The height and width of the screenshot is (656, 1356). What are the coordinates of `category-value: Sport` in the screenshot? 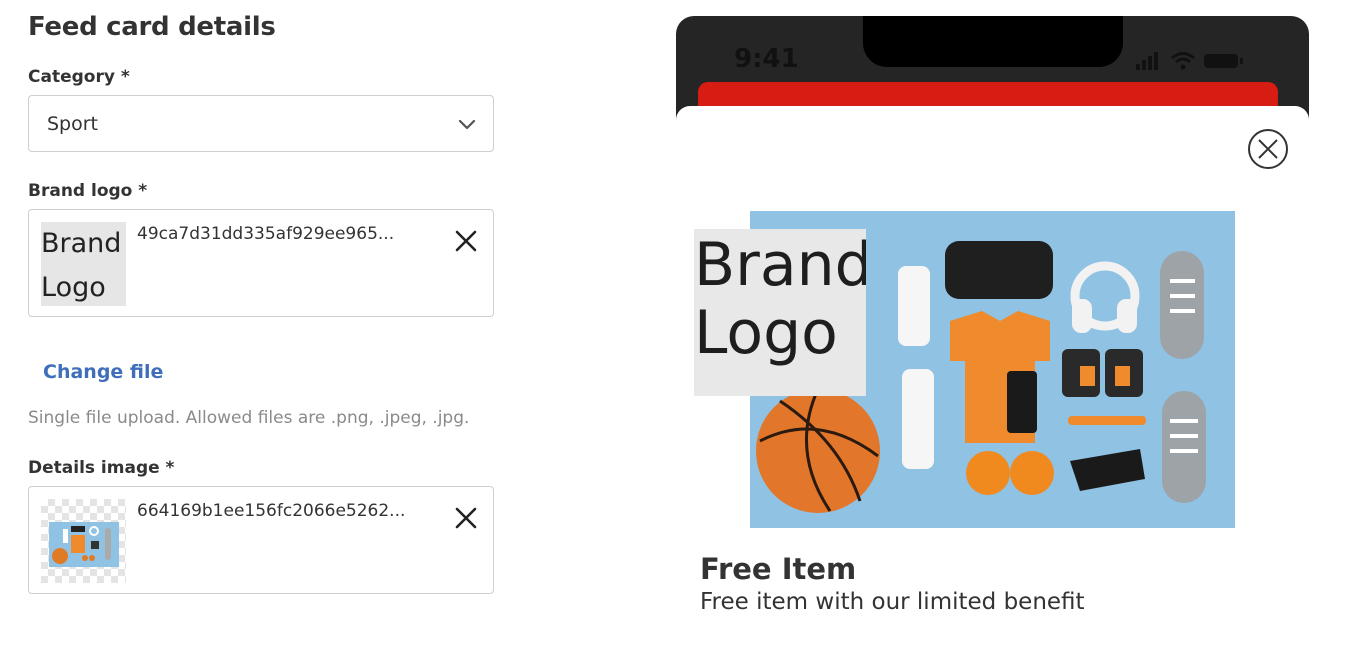 It's located at (73, 124).